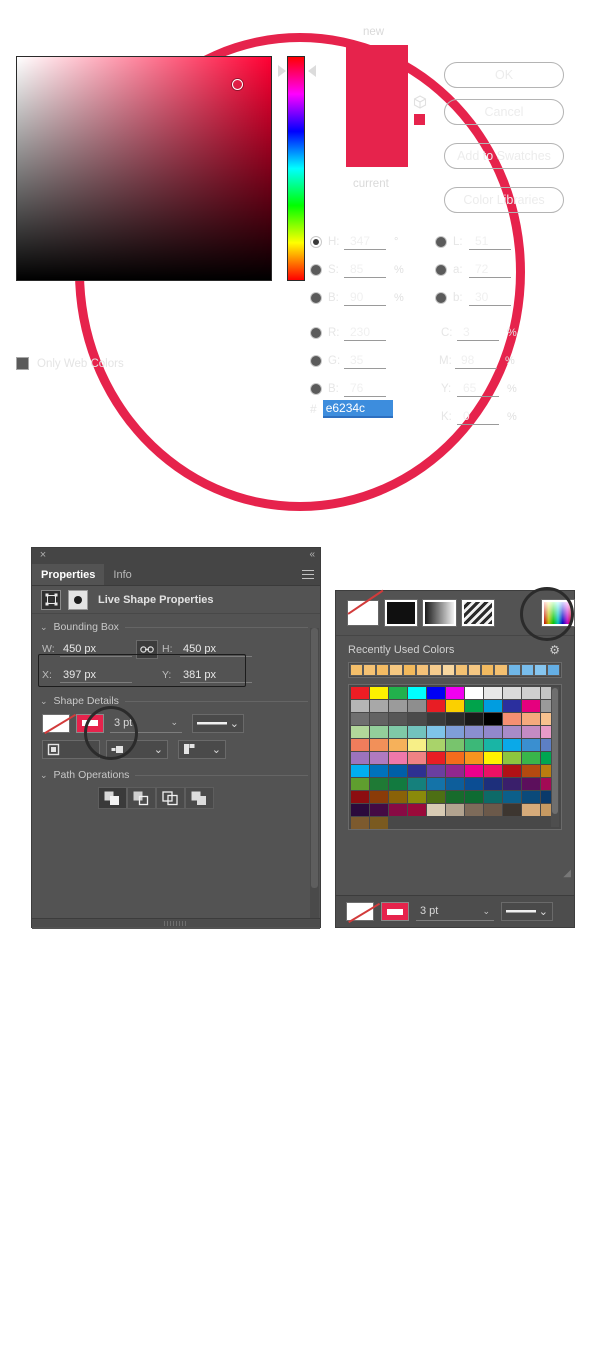  I want to click on radio-s, so click(316, 270).